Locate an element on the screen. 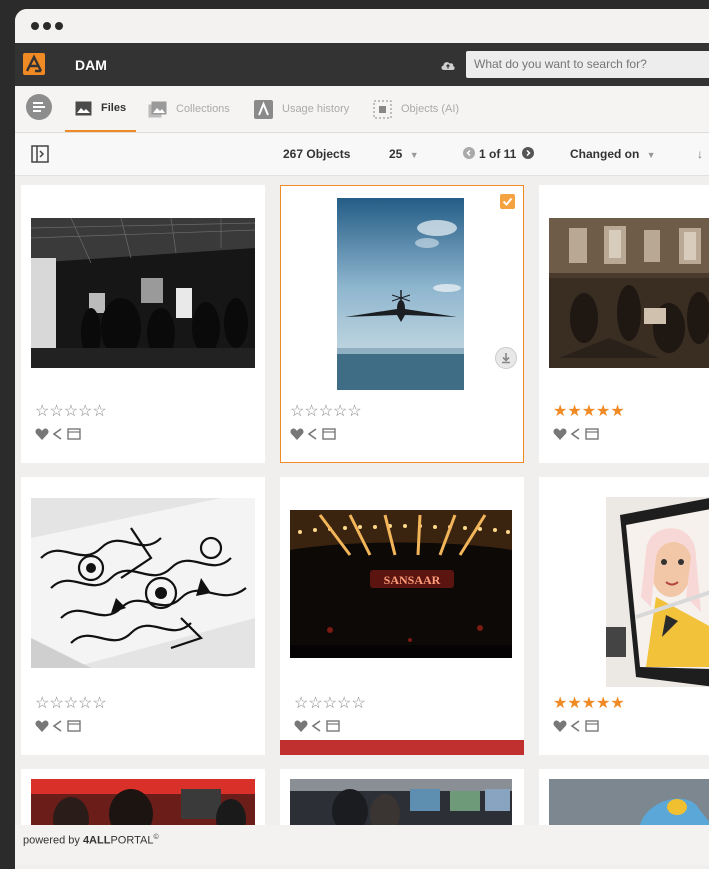  download-icon is located at coordinates (506, 358).